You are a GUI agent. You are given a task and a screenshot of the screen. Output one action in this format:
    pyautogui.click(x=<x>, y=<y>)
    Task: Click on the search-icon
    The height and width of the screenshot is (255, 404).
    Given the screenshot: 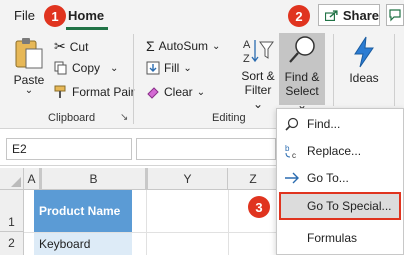 What is the action you would take?
    pyautogui.click(x=292, y=124)
    